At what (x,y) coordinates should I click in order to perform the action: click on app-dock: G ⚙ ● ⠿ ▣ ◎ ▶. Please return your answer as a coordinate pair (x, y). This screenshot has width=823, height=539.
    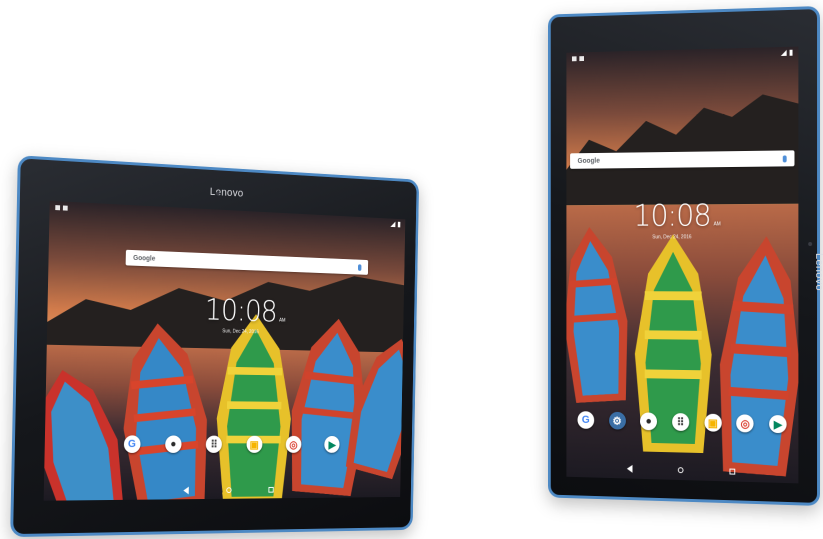
    Looking at the image, I should click on (682, 422).